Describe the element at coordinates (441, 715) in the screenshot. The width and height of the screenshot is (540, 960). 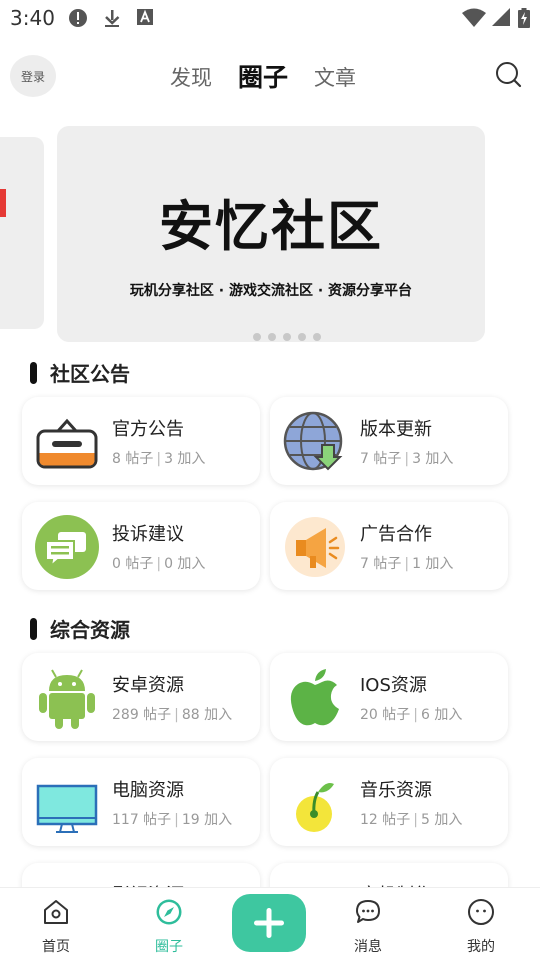
I see `join-count: 6 加入` at that location.